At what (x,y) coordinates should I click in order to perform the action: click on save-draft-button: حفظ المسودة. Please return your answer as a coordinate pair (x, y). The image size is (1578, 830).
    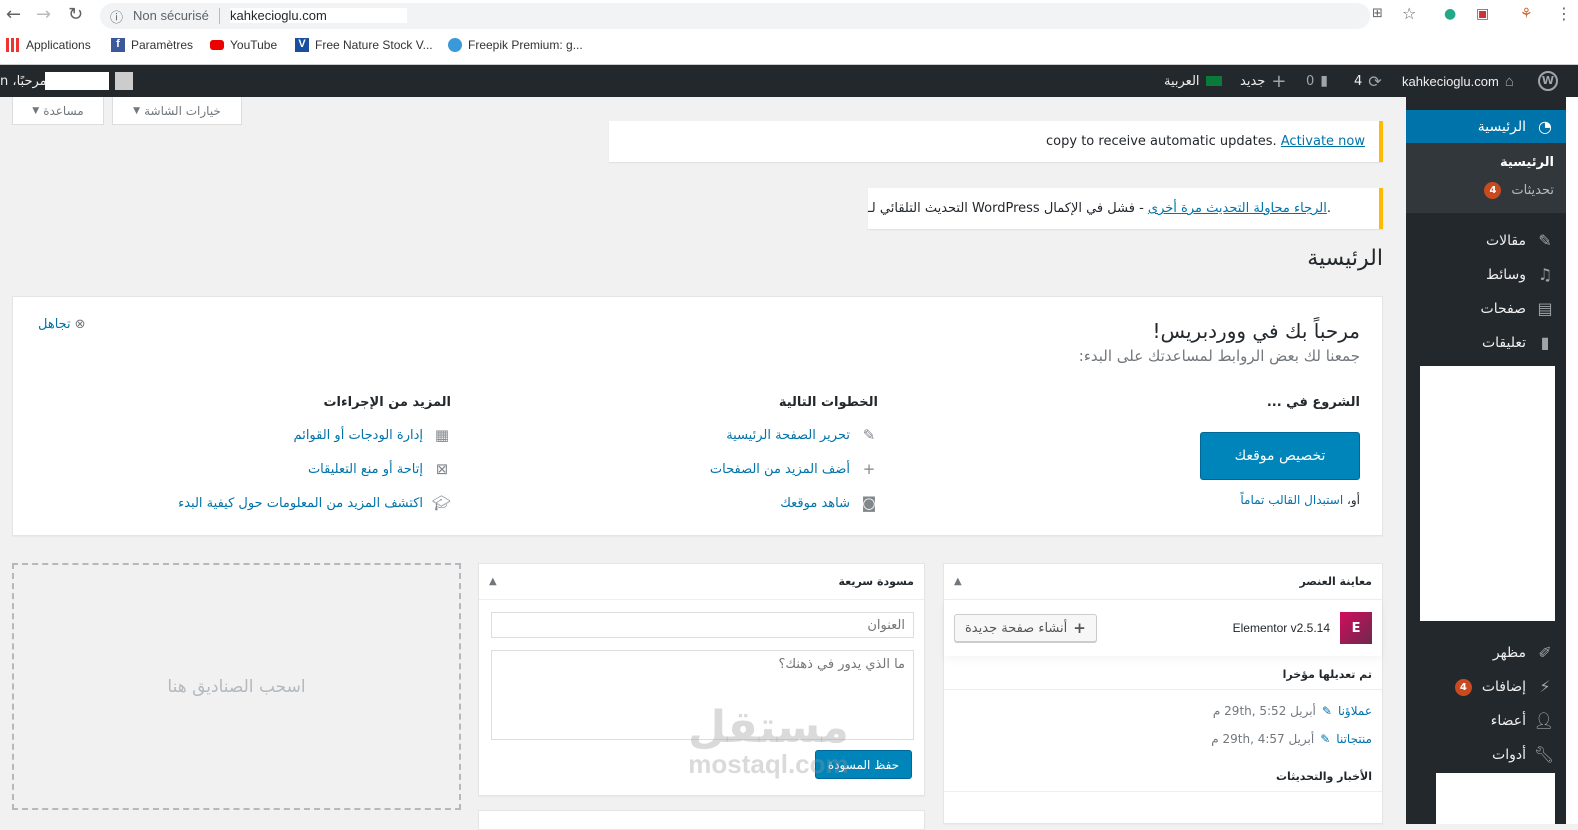
    Looking at the image, I should click on (863, 764).